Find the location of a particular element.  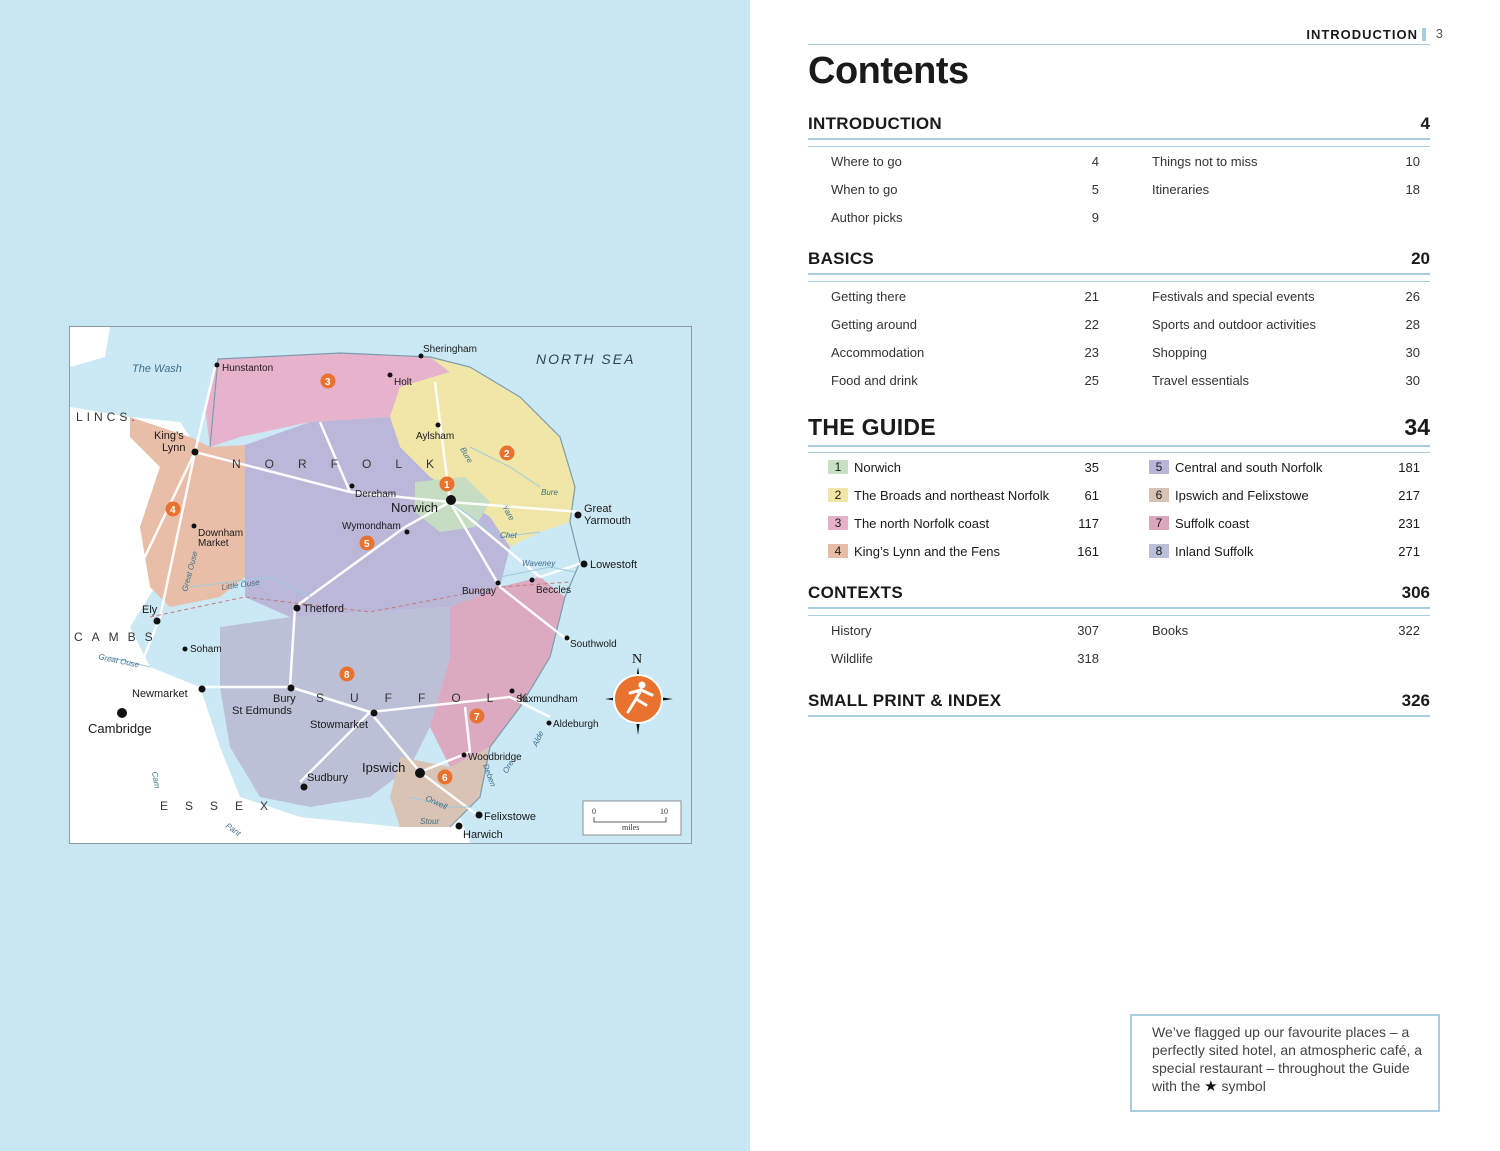

toc-entry-page: 4 is located at coordinates (1095, 161).